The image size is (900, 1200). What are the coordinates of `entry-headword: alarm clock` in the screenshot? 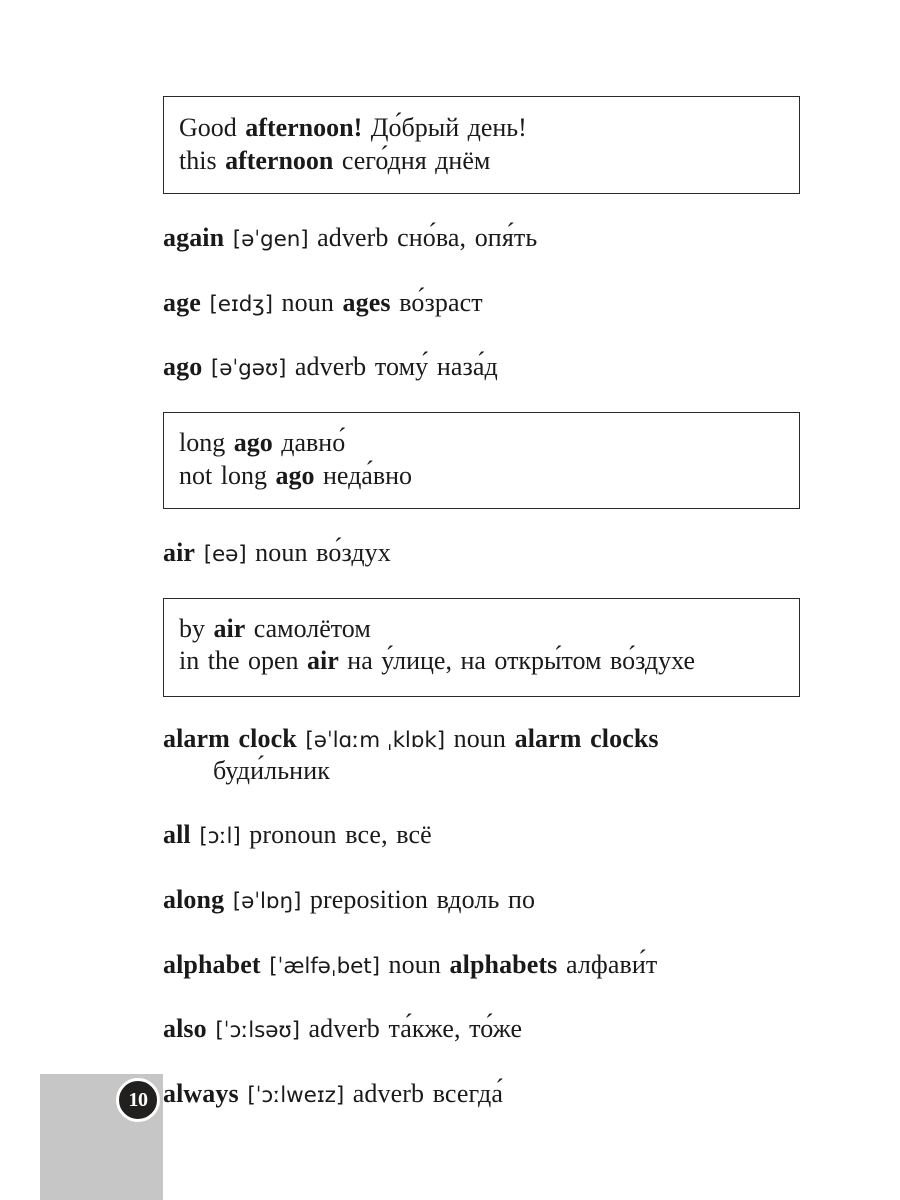 It's located at (230, 738).